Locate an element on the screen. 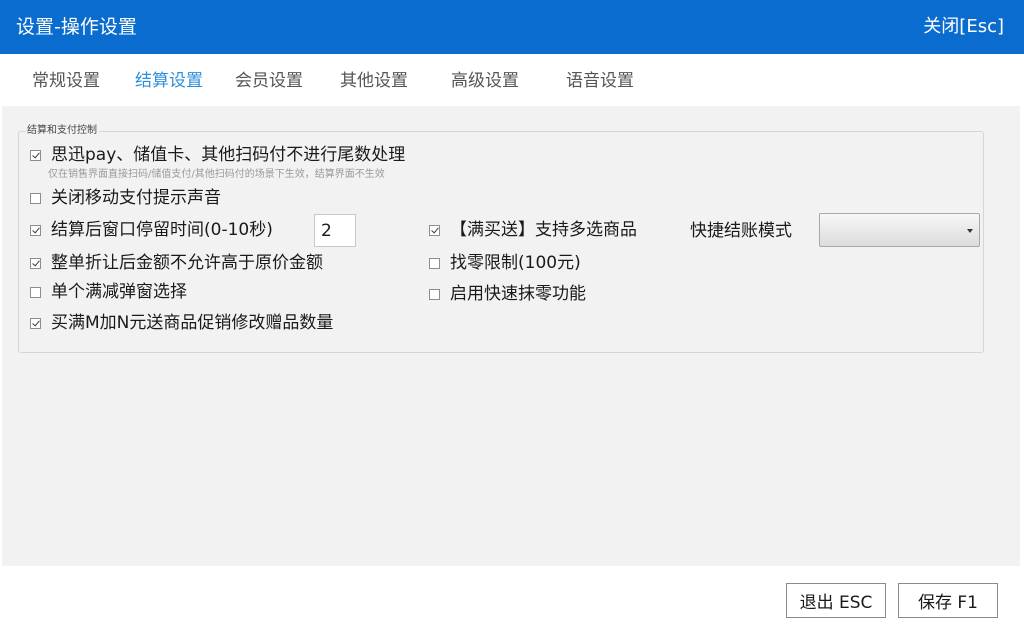 This screenshot has width=1024, height=627. option-label: 买满M加N元送商品促销修改赠品数量 is located at coordinates (192, 323).